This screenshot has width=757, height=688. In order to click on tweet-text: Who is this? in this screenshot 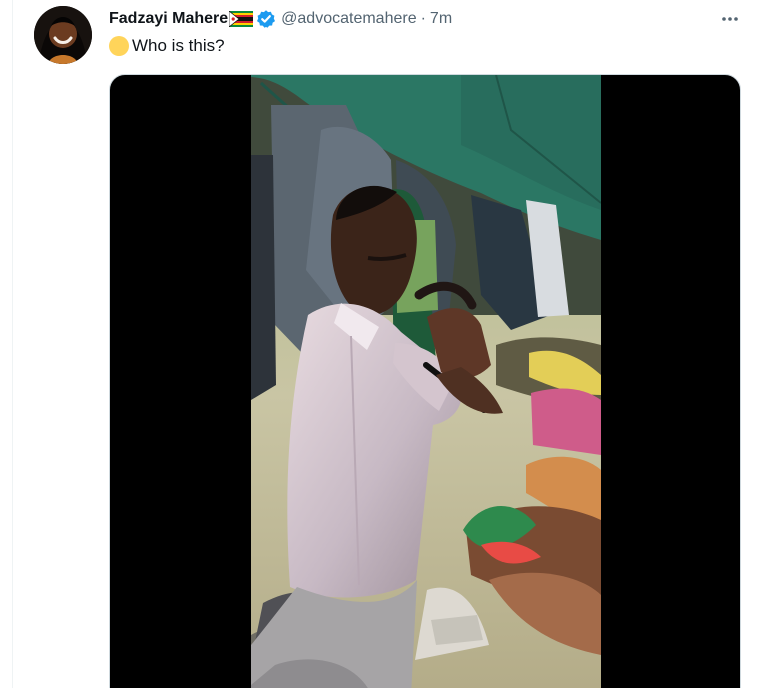, I will do `click(167, 46)`.